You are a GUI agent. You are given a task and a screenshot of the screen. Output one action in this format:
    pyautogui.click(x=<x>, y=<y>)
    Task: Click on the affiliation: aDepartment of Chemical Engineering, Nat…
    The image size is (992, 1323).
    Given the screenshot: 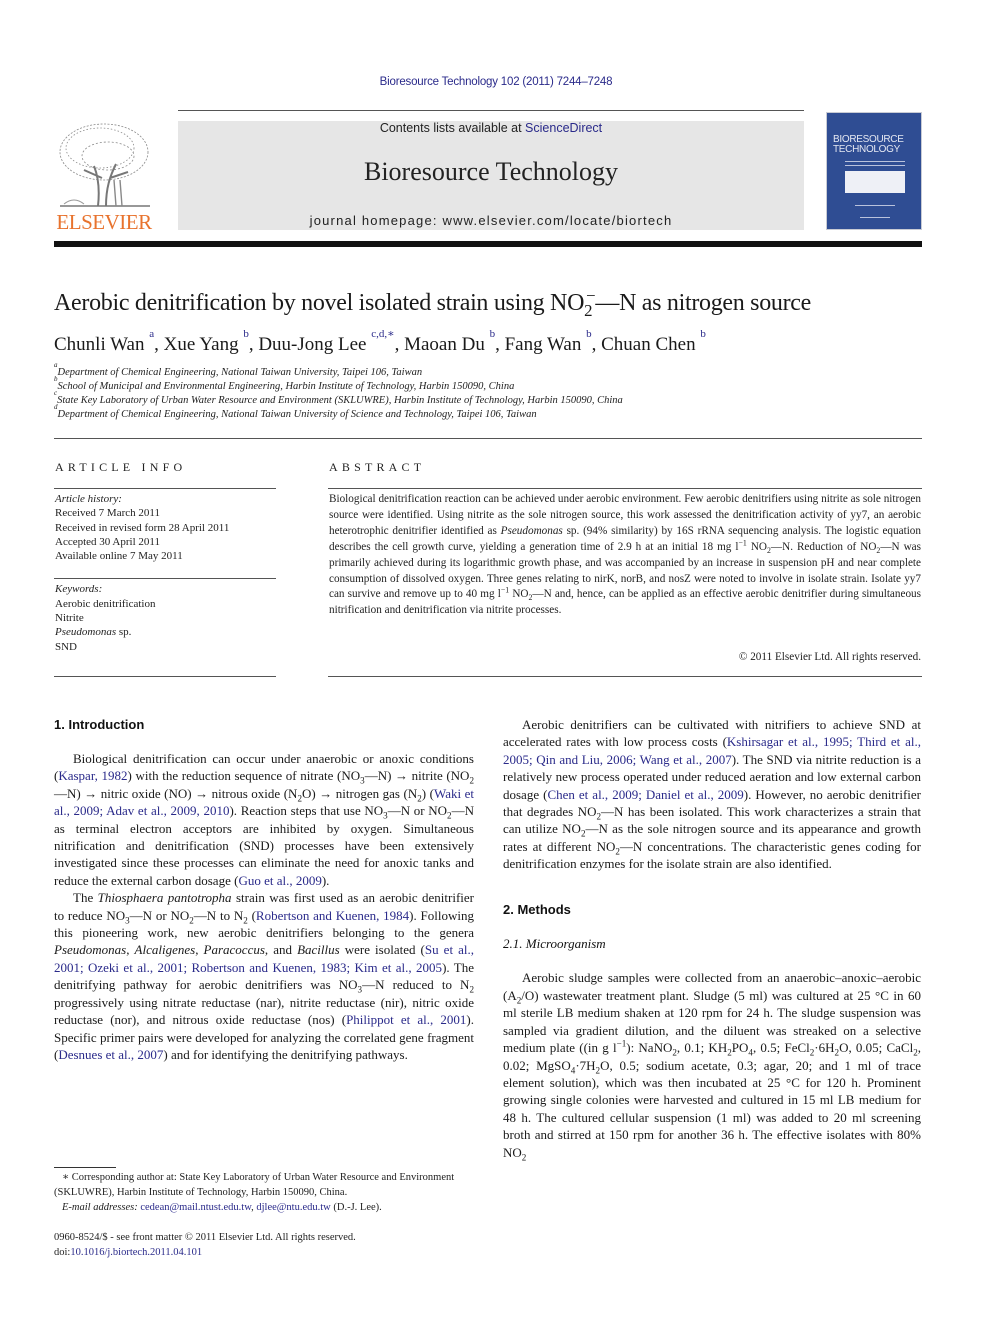 What is the action you would take?
    pyautogui.click(x=238, y=369)
    